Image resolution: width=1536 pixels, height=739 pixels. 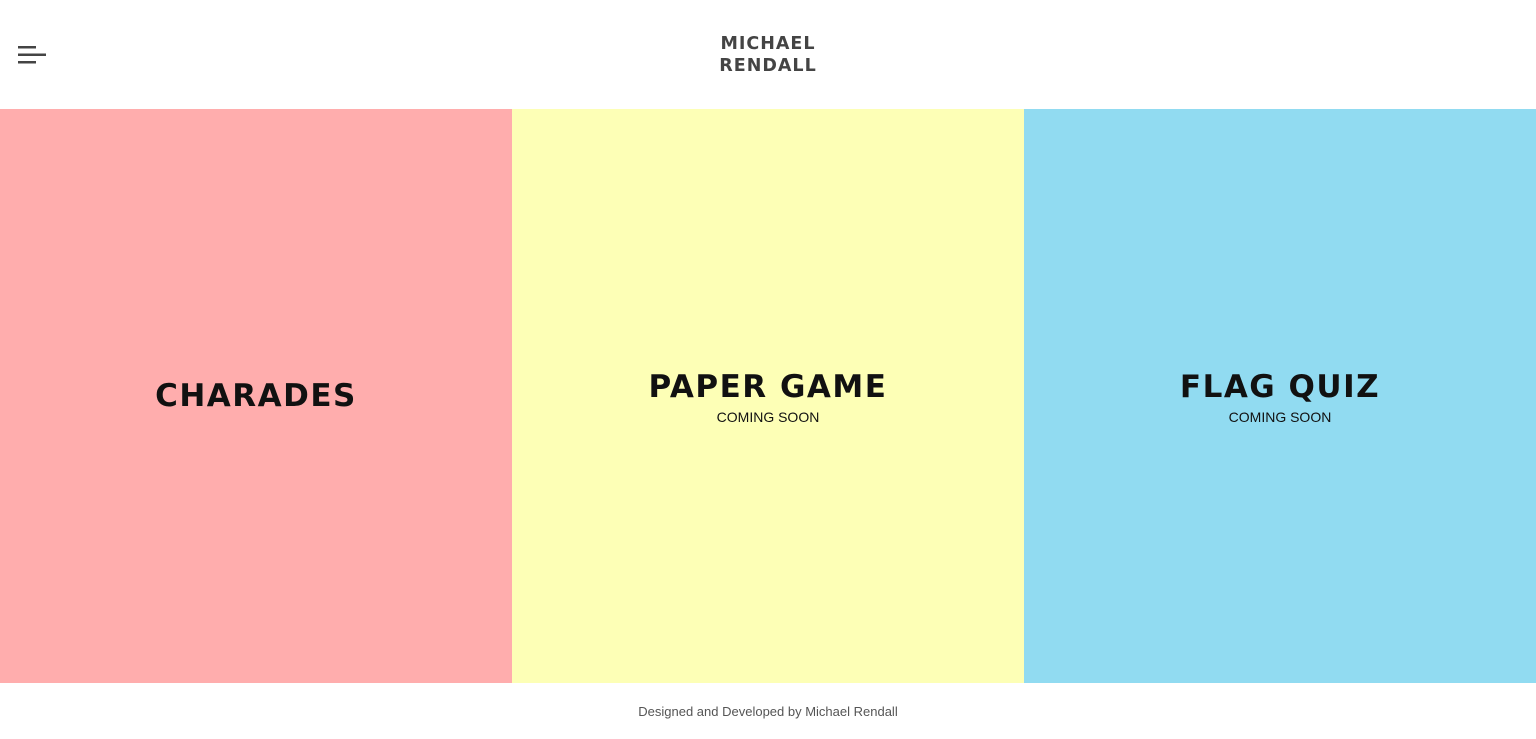 I want to click on charades-content: CHARADES, so click(x=256, y=396).